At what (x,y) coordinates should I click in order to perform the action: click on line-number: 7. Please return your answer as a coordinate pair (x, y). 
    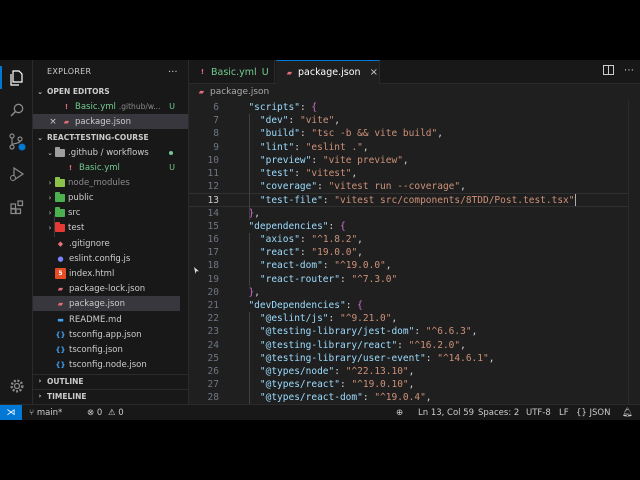
    Looking at the image, I should click on (216, 121).